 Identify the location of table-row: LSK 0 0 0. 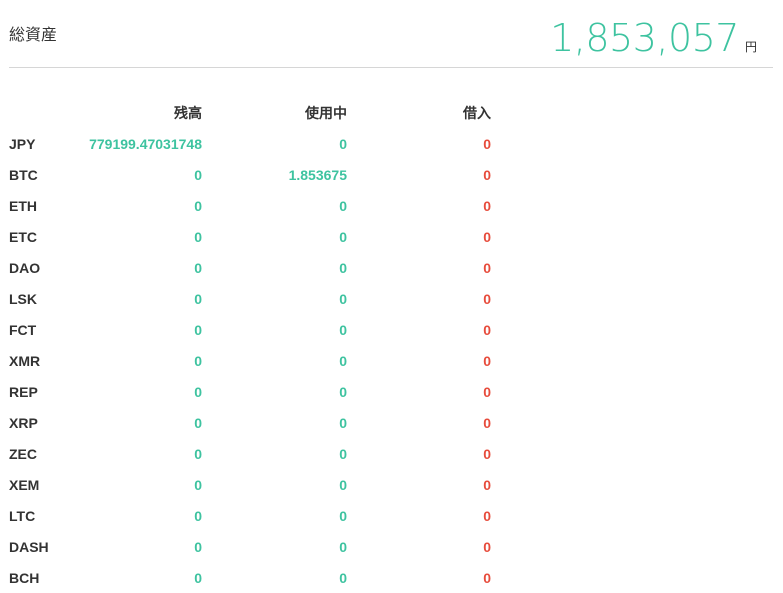
(250, 298).